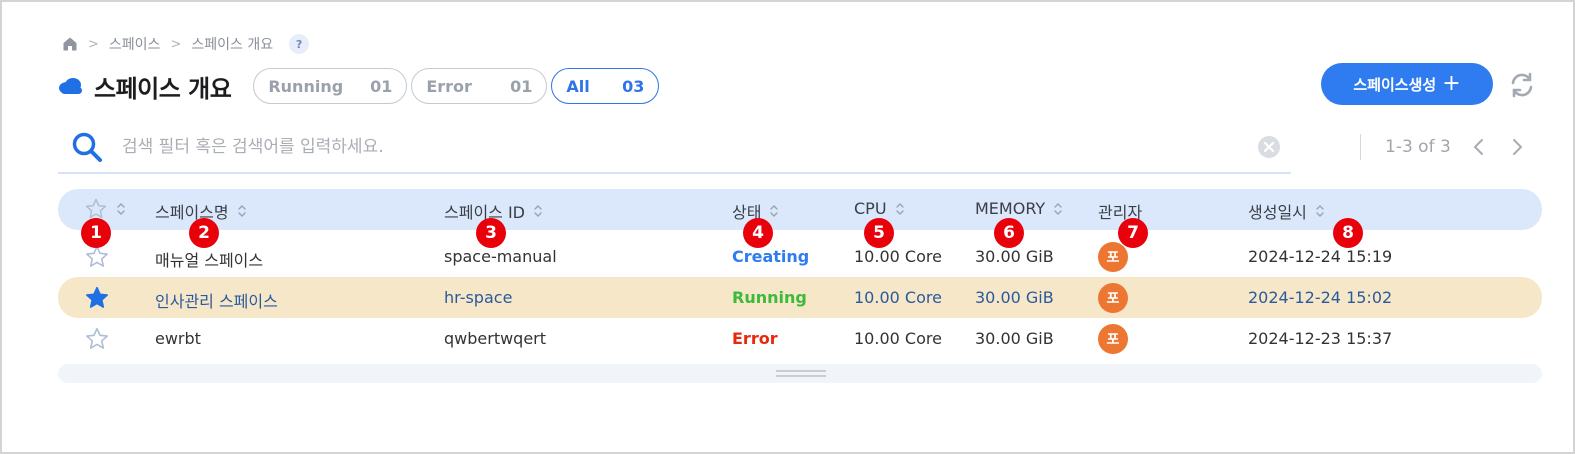 This screenshot has width=1575, height=454. What do you see at coordinates (758, 233) in the screenshot?
I see `annotation-marker-4: 4` at bounding box center [758, 233].